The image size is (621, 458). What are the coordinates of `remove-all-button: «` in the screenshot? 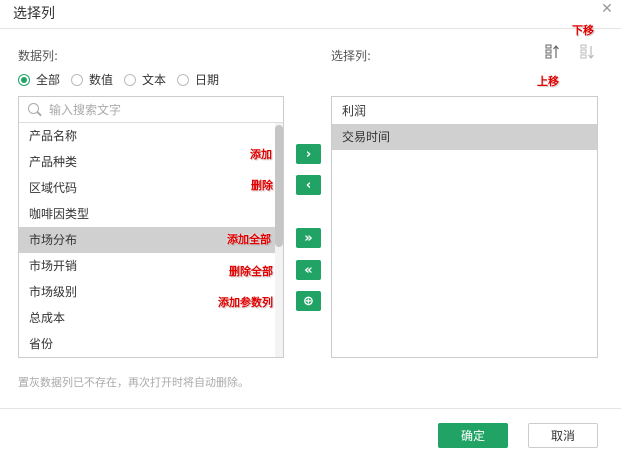 It's located at (308, 270).